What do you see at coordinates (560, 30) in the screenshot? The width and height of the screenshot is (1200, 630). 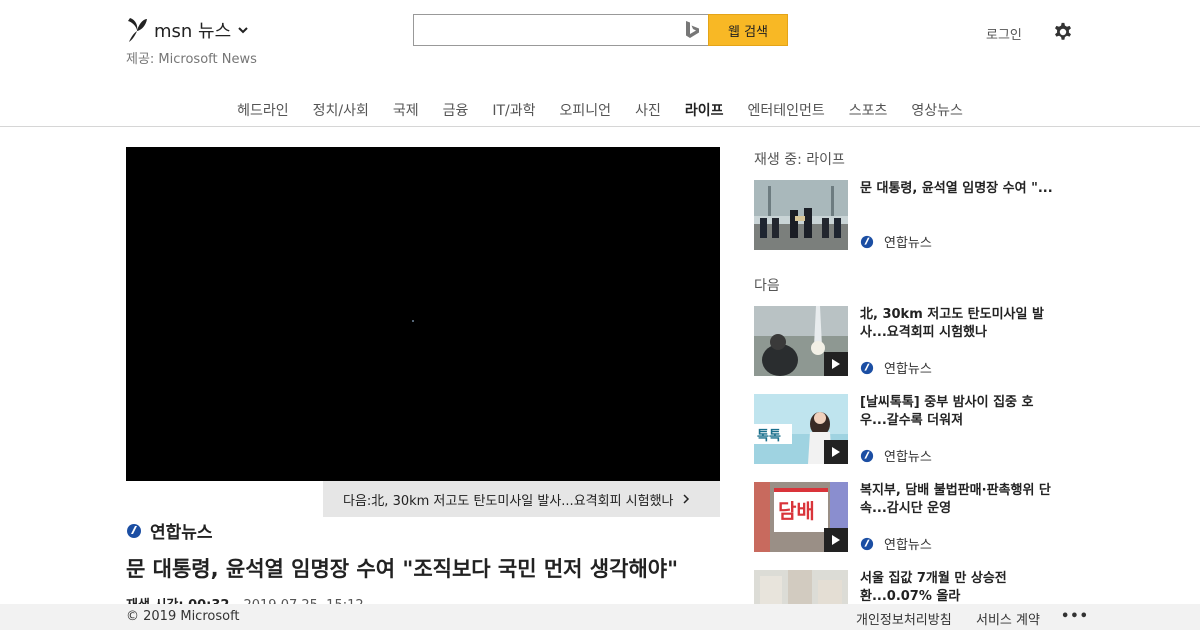 I see `search-input` at bounding box center [560, 30].